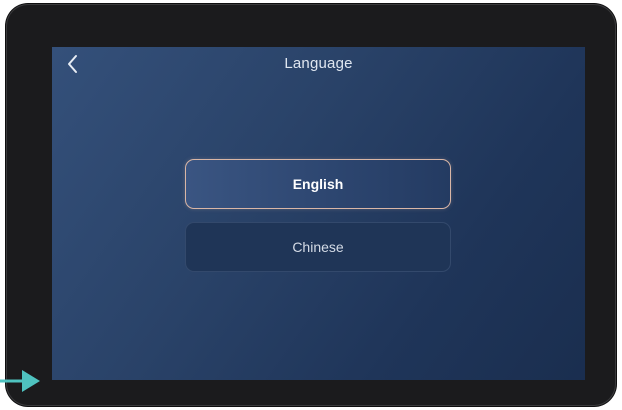 This screenshot has width=622, height=410. I want to click on language-option-chinese: Chinese, so click(318, 247).